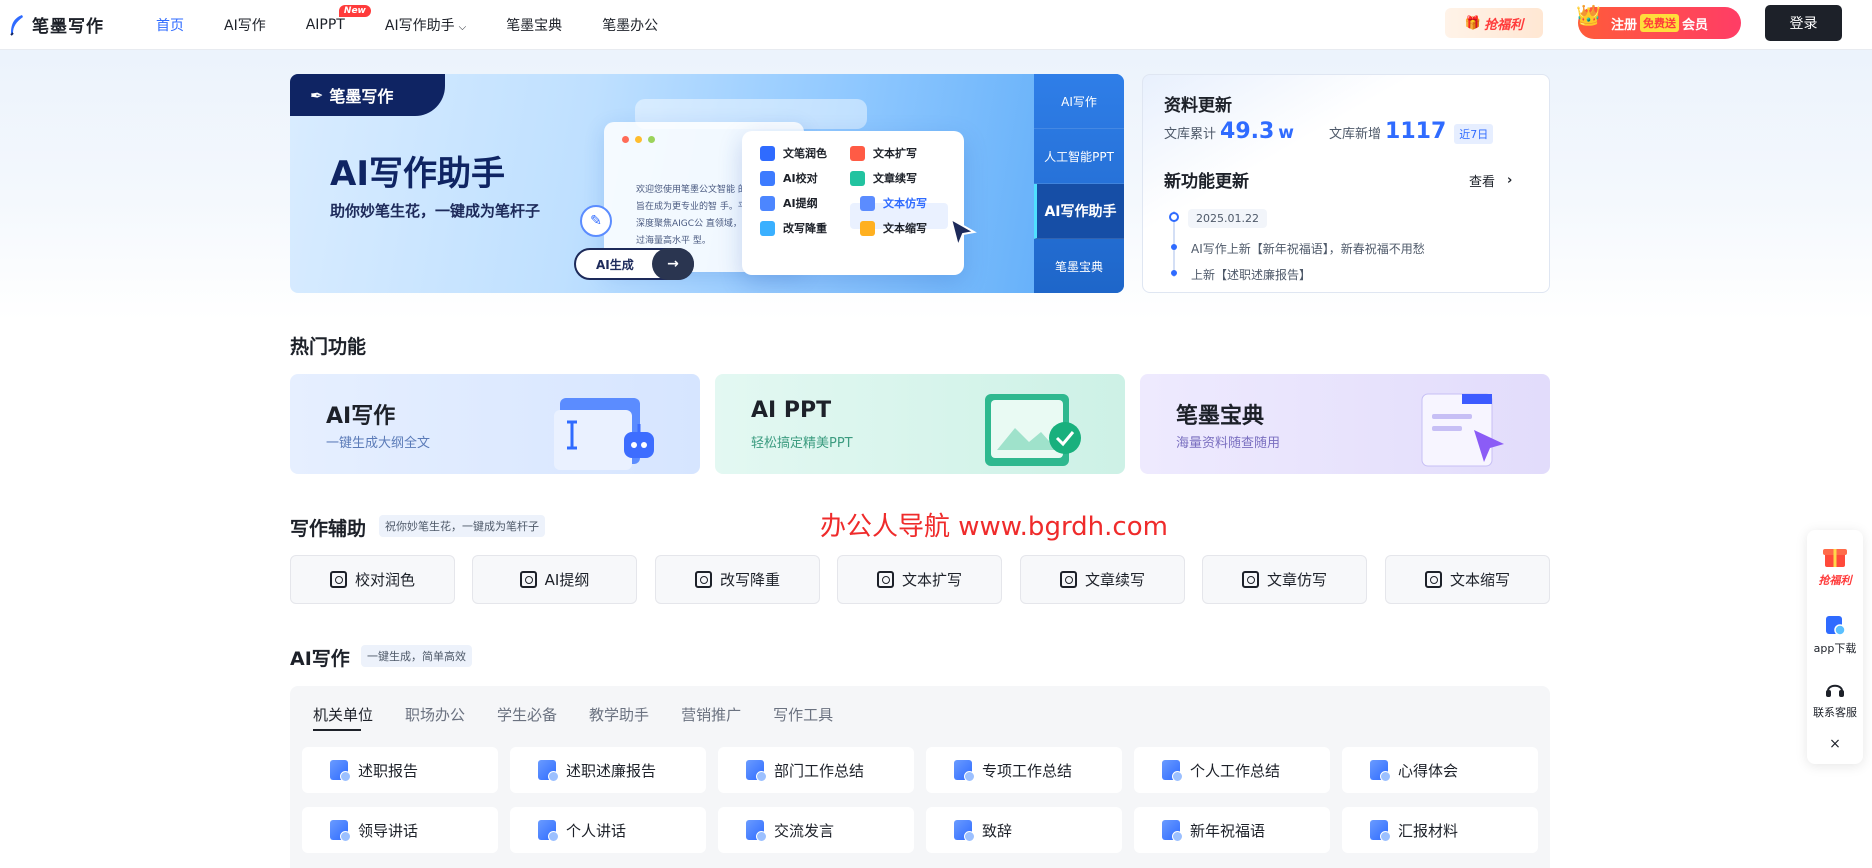 The height and width of the screenshot is (868, 1872). What do you see at coordinates (805, 153) in the screenshot?
I see `menu-item-label: 文笔润色` at bounding box center [805, 153].